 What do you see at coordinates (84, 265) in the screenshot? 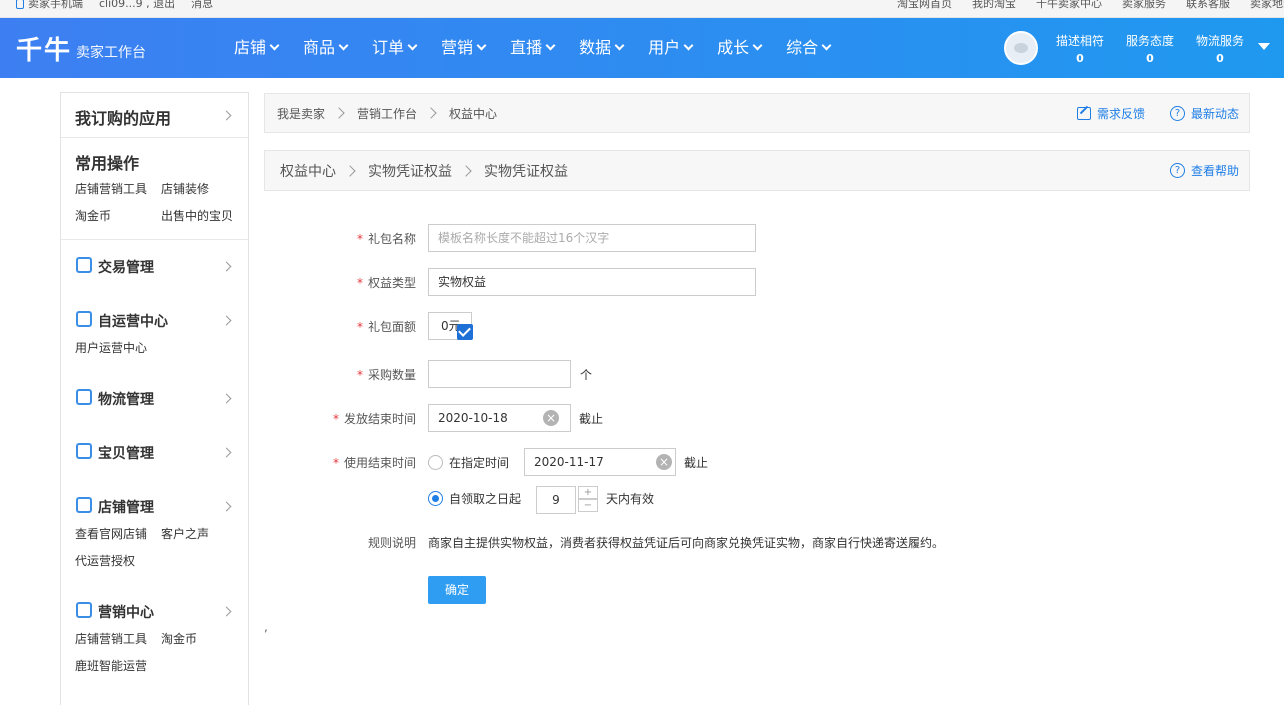
I see `clipboard-icon` at bounding box center [84, 265].